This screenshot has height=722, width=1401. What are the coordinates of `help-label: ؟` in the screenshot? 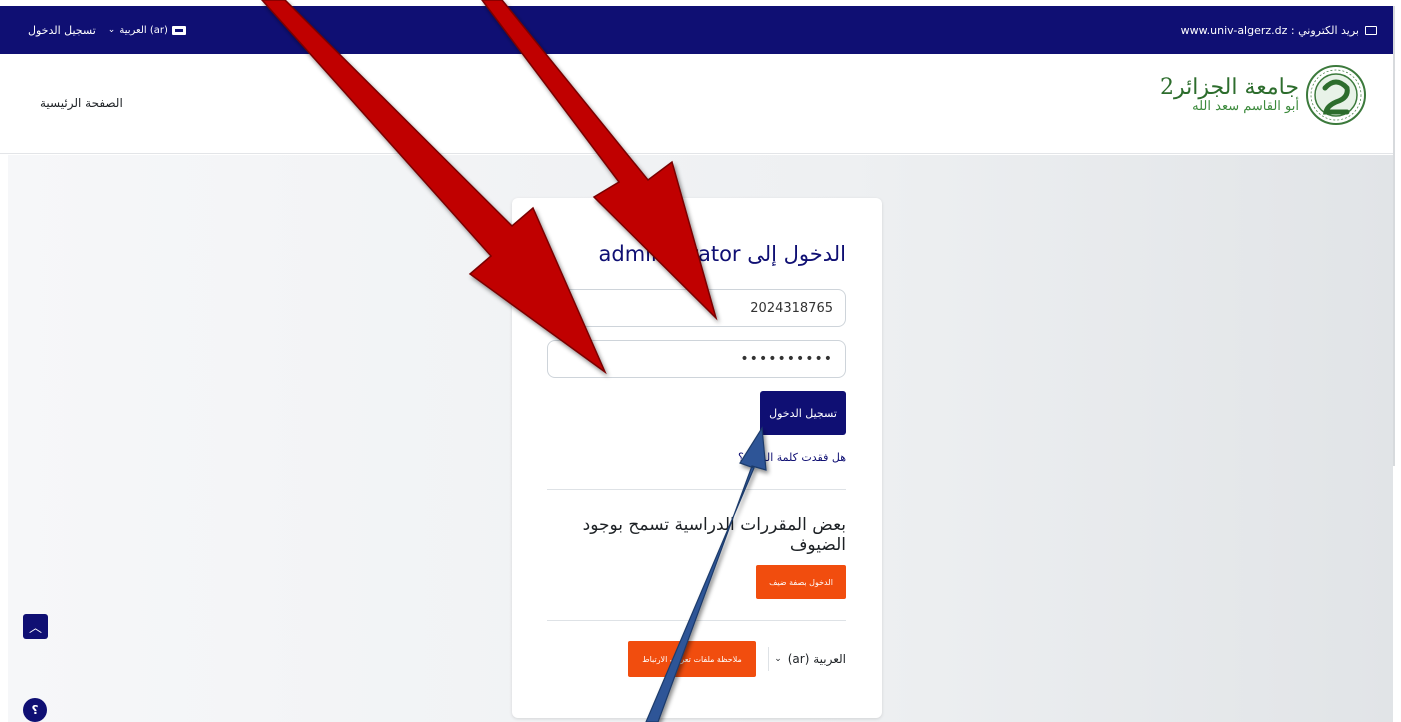 It's located at (35, 710).